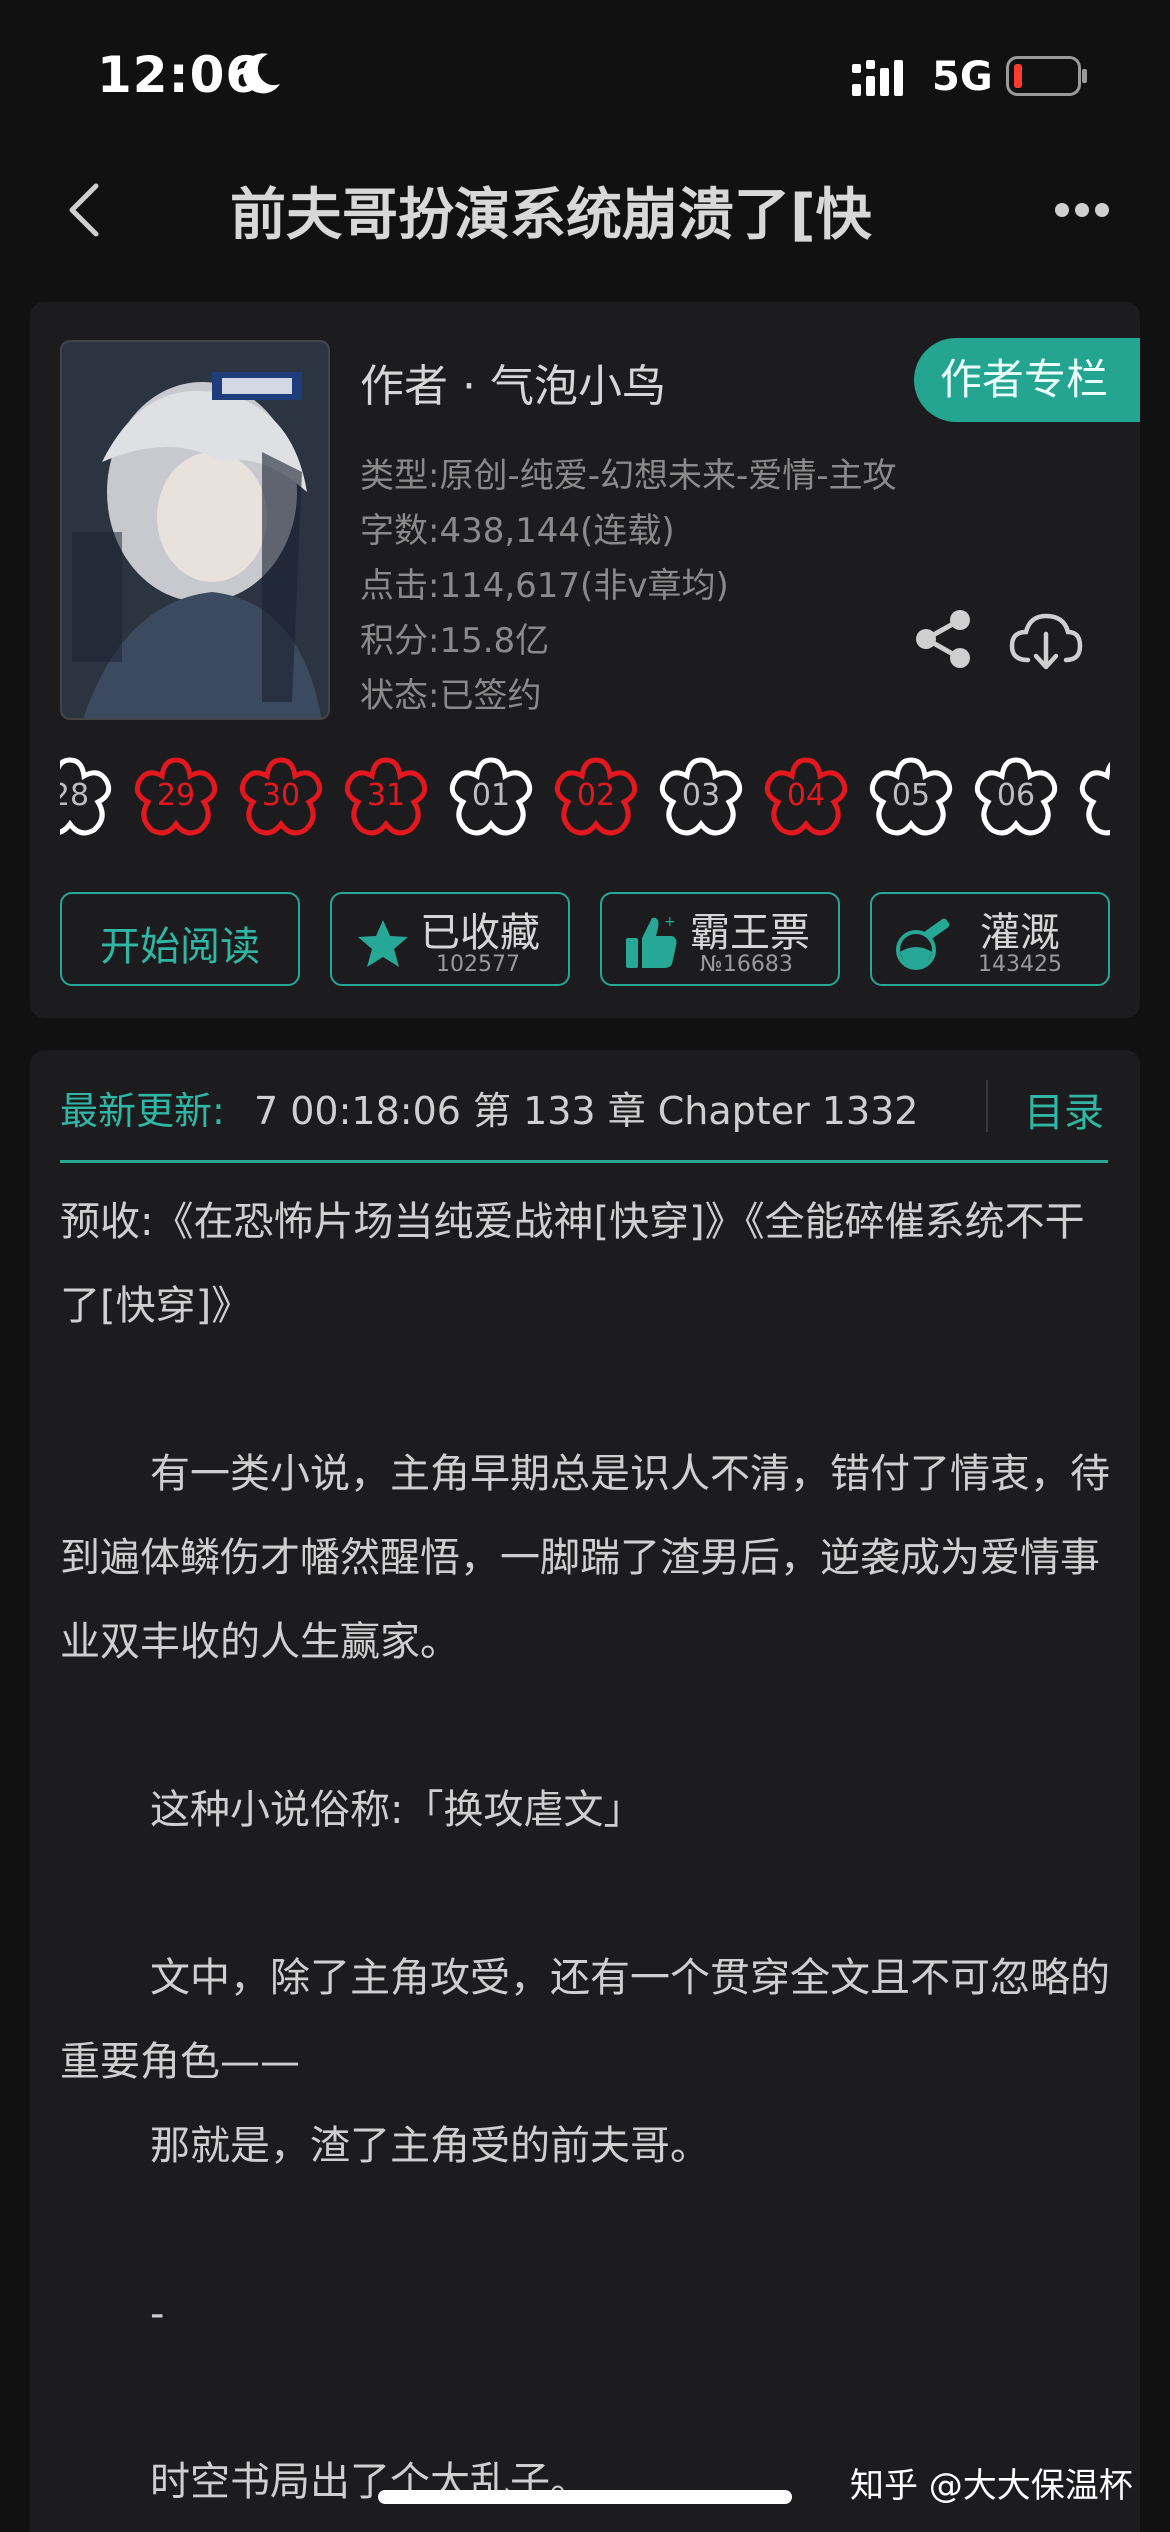  I want to click on nutrient-flask-icon, so click(923, 944).